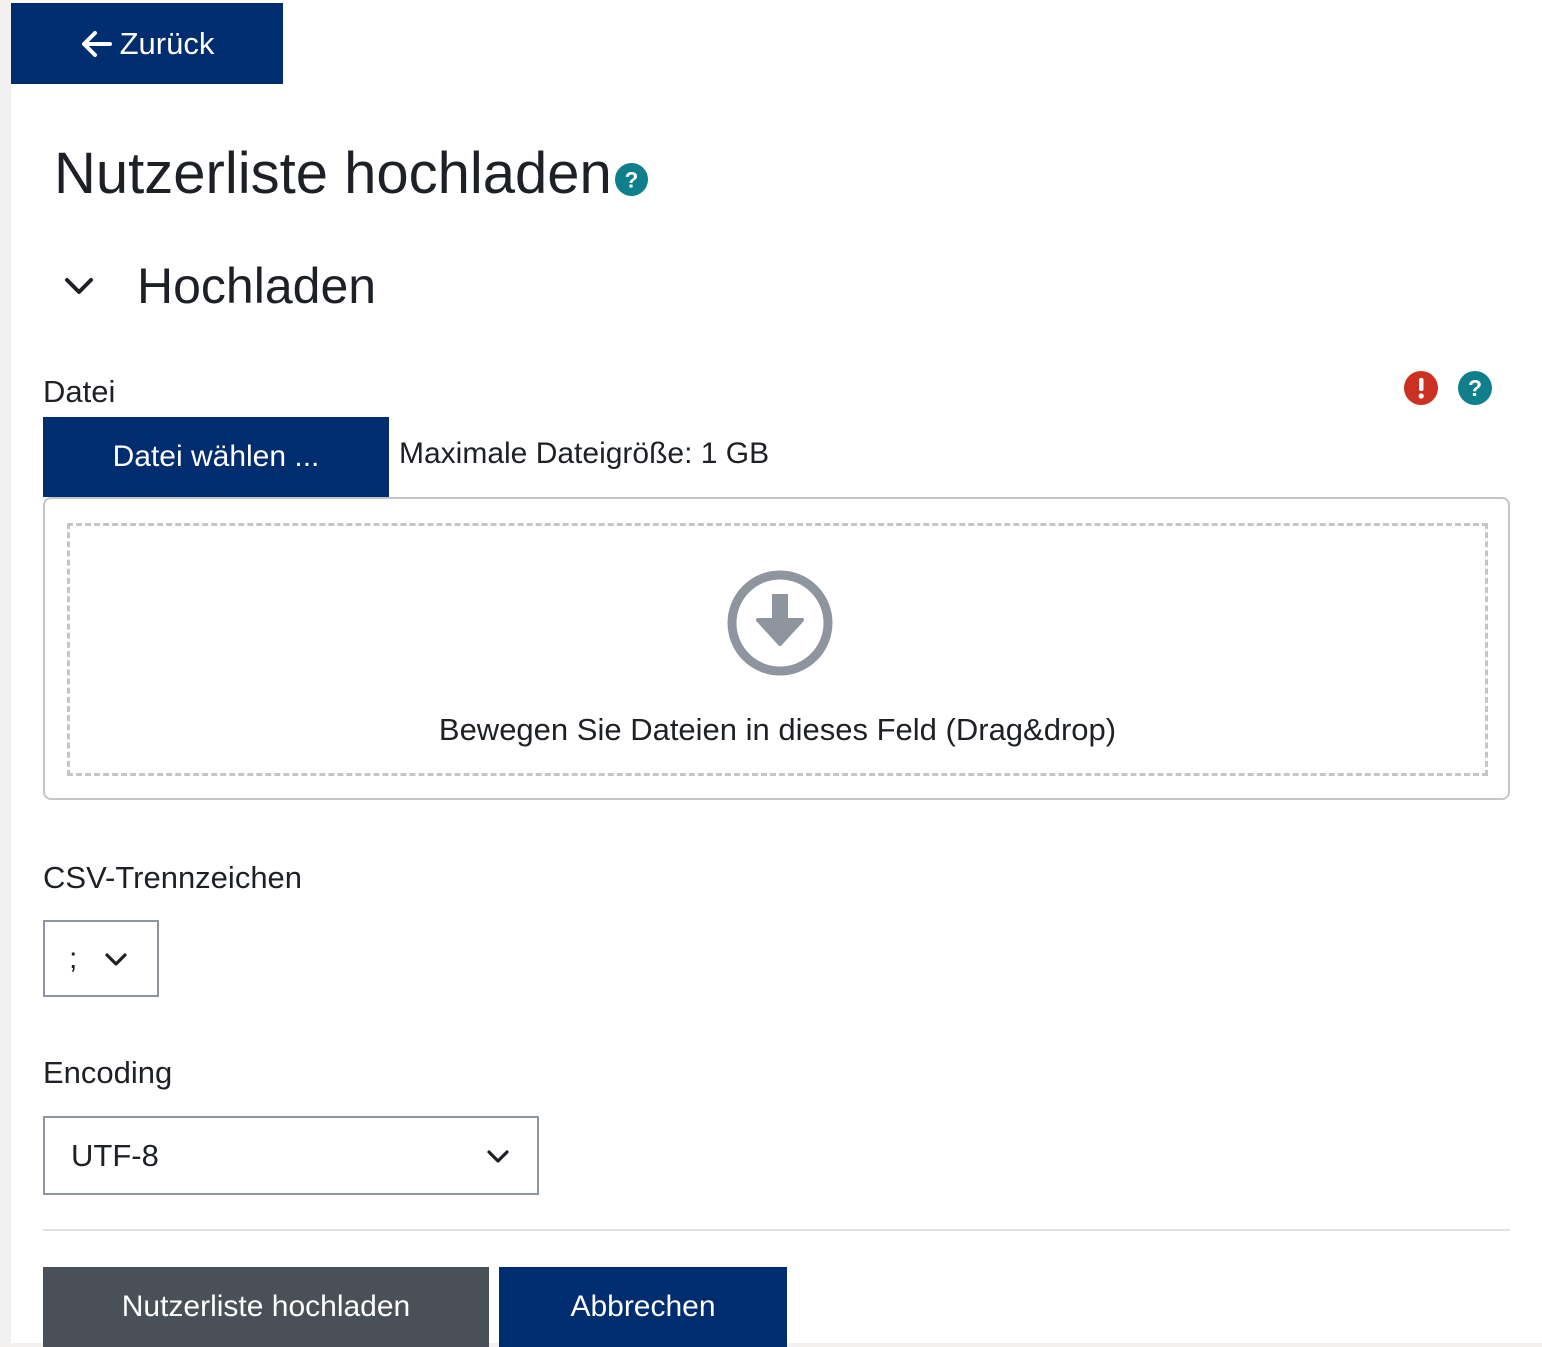  Describe the element at coordinates (780, 623) in the screenshot. I see `download-circle-icon` at that location.